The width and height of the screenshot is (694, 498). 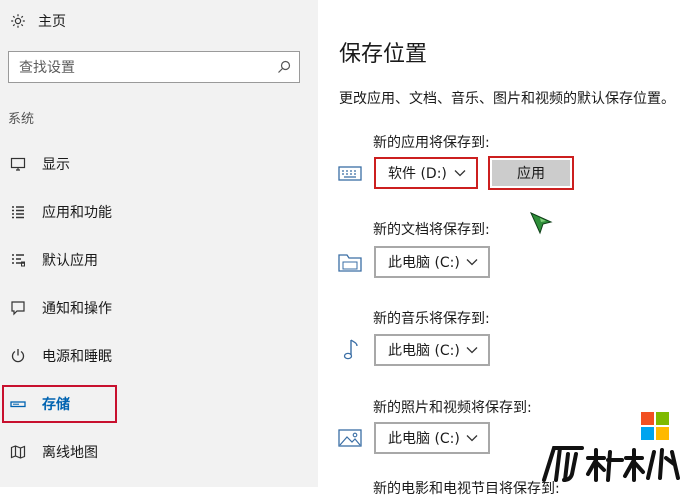 I want to click on music-drive-value: 此电脑 (C:), so click(x=424, y=351).